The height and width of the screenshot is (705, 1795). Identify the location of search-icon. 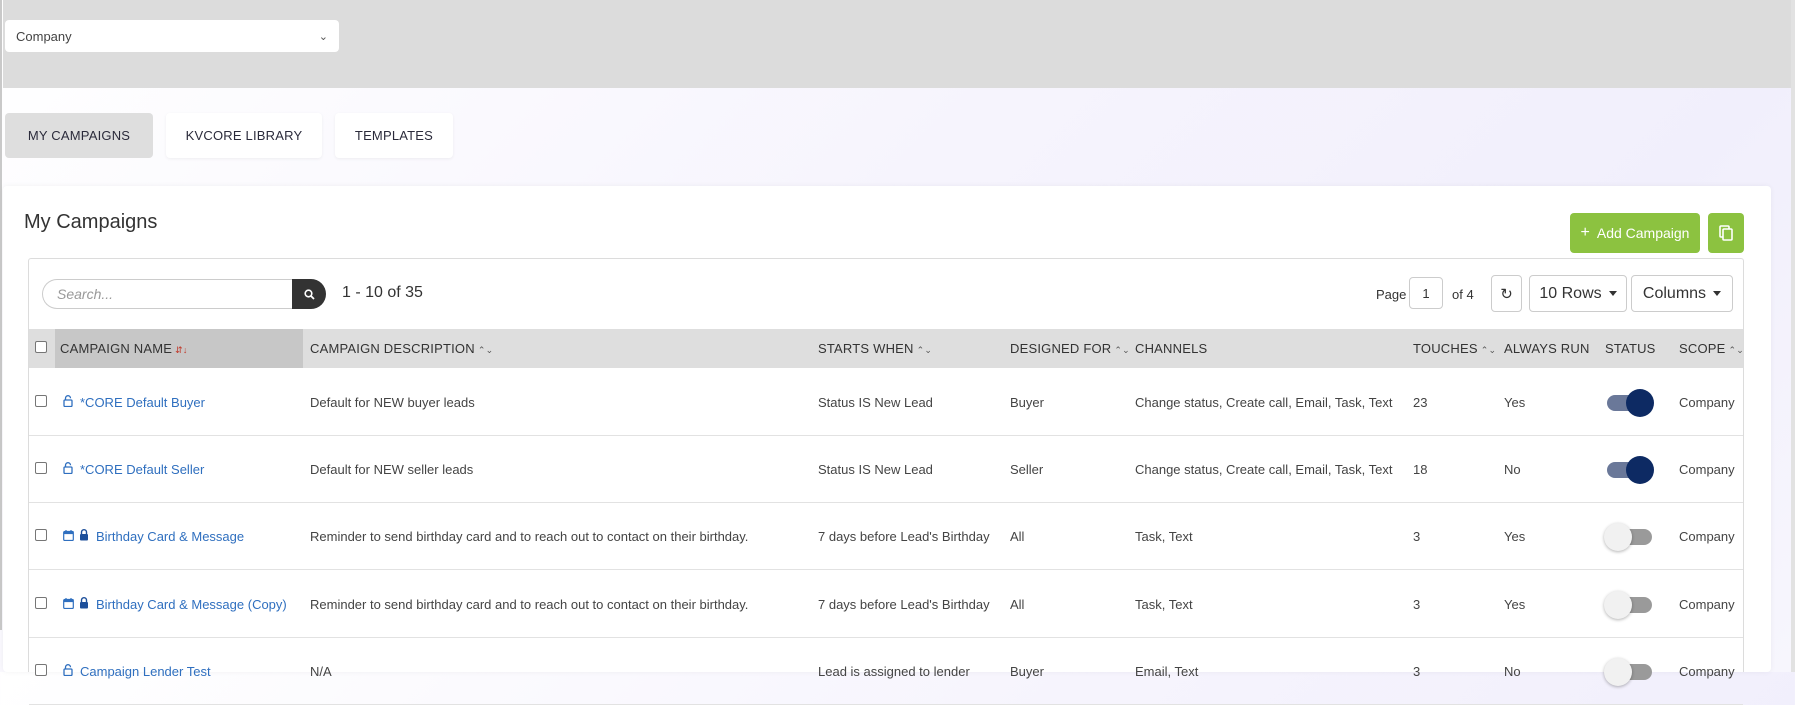
(309, 294).